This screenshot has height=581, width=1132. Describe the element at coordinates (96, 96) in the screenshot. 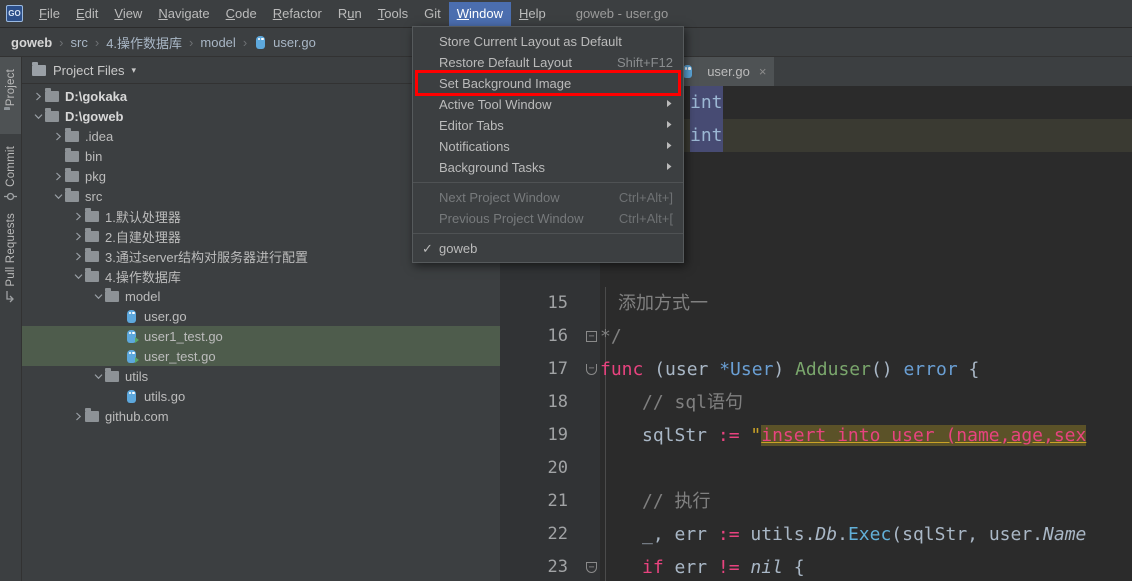

I see `tree-row-label: D:\gokaka` at that location.